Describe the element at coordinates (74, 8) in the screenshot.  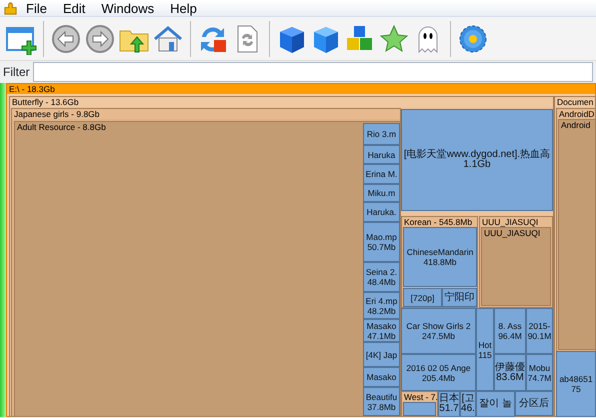
I see `menu-item: Edit` at that location.